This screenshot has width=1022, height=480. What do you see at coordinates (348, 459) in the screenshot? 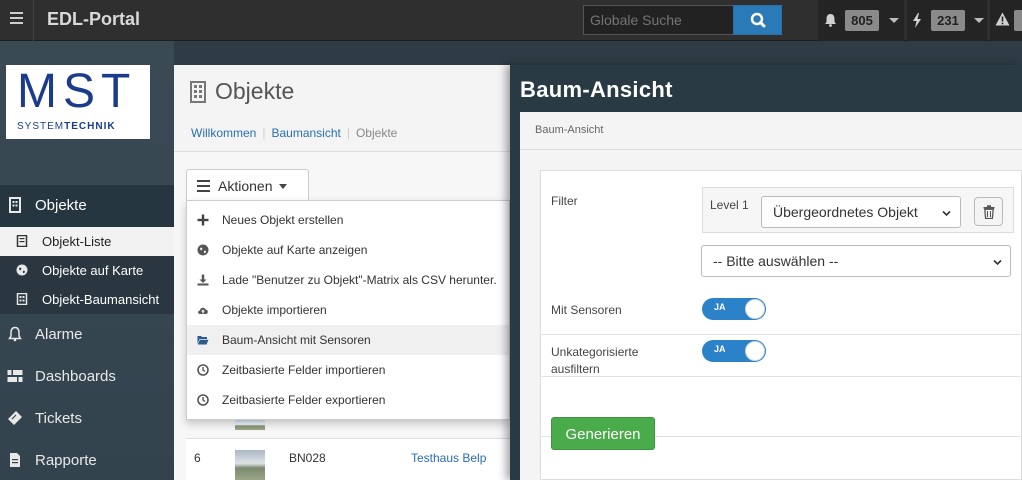
I see `table-row: 6 BN028 Testhaus Belp` at bounding box center [348, 459].